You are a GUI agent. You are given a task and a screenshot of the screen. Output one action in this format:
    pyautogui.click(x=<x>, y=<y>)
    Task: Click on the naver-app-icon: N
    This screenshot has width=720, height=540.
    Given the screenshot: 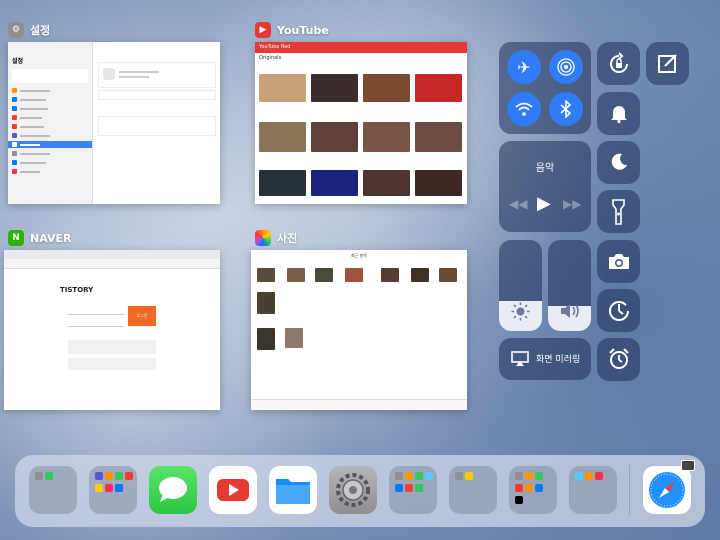 What is the action you would take?
    pyautogui.click(x=16, y=238)
    